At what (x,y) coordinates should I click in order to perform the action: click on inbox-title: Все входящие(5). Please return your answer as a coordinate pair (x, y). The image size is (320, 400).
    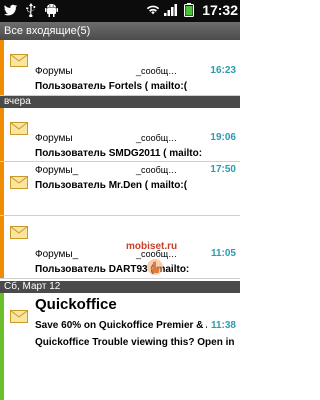
    Looking at the image, I should click on (120, 31).